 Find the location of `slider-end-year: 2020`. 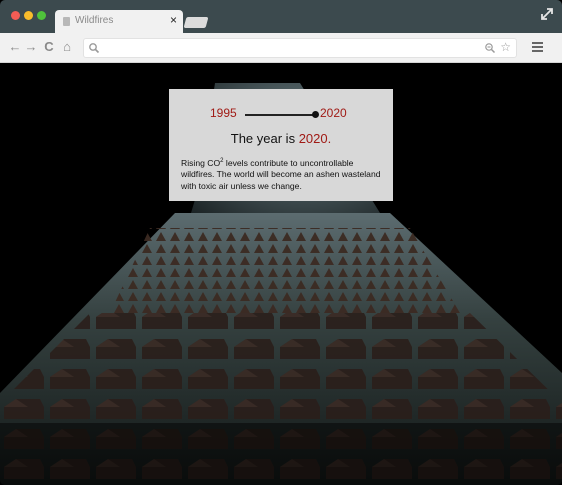

slider-end-year: 2020 is located at coordinates (333, 113).